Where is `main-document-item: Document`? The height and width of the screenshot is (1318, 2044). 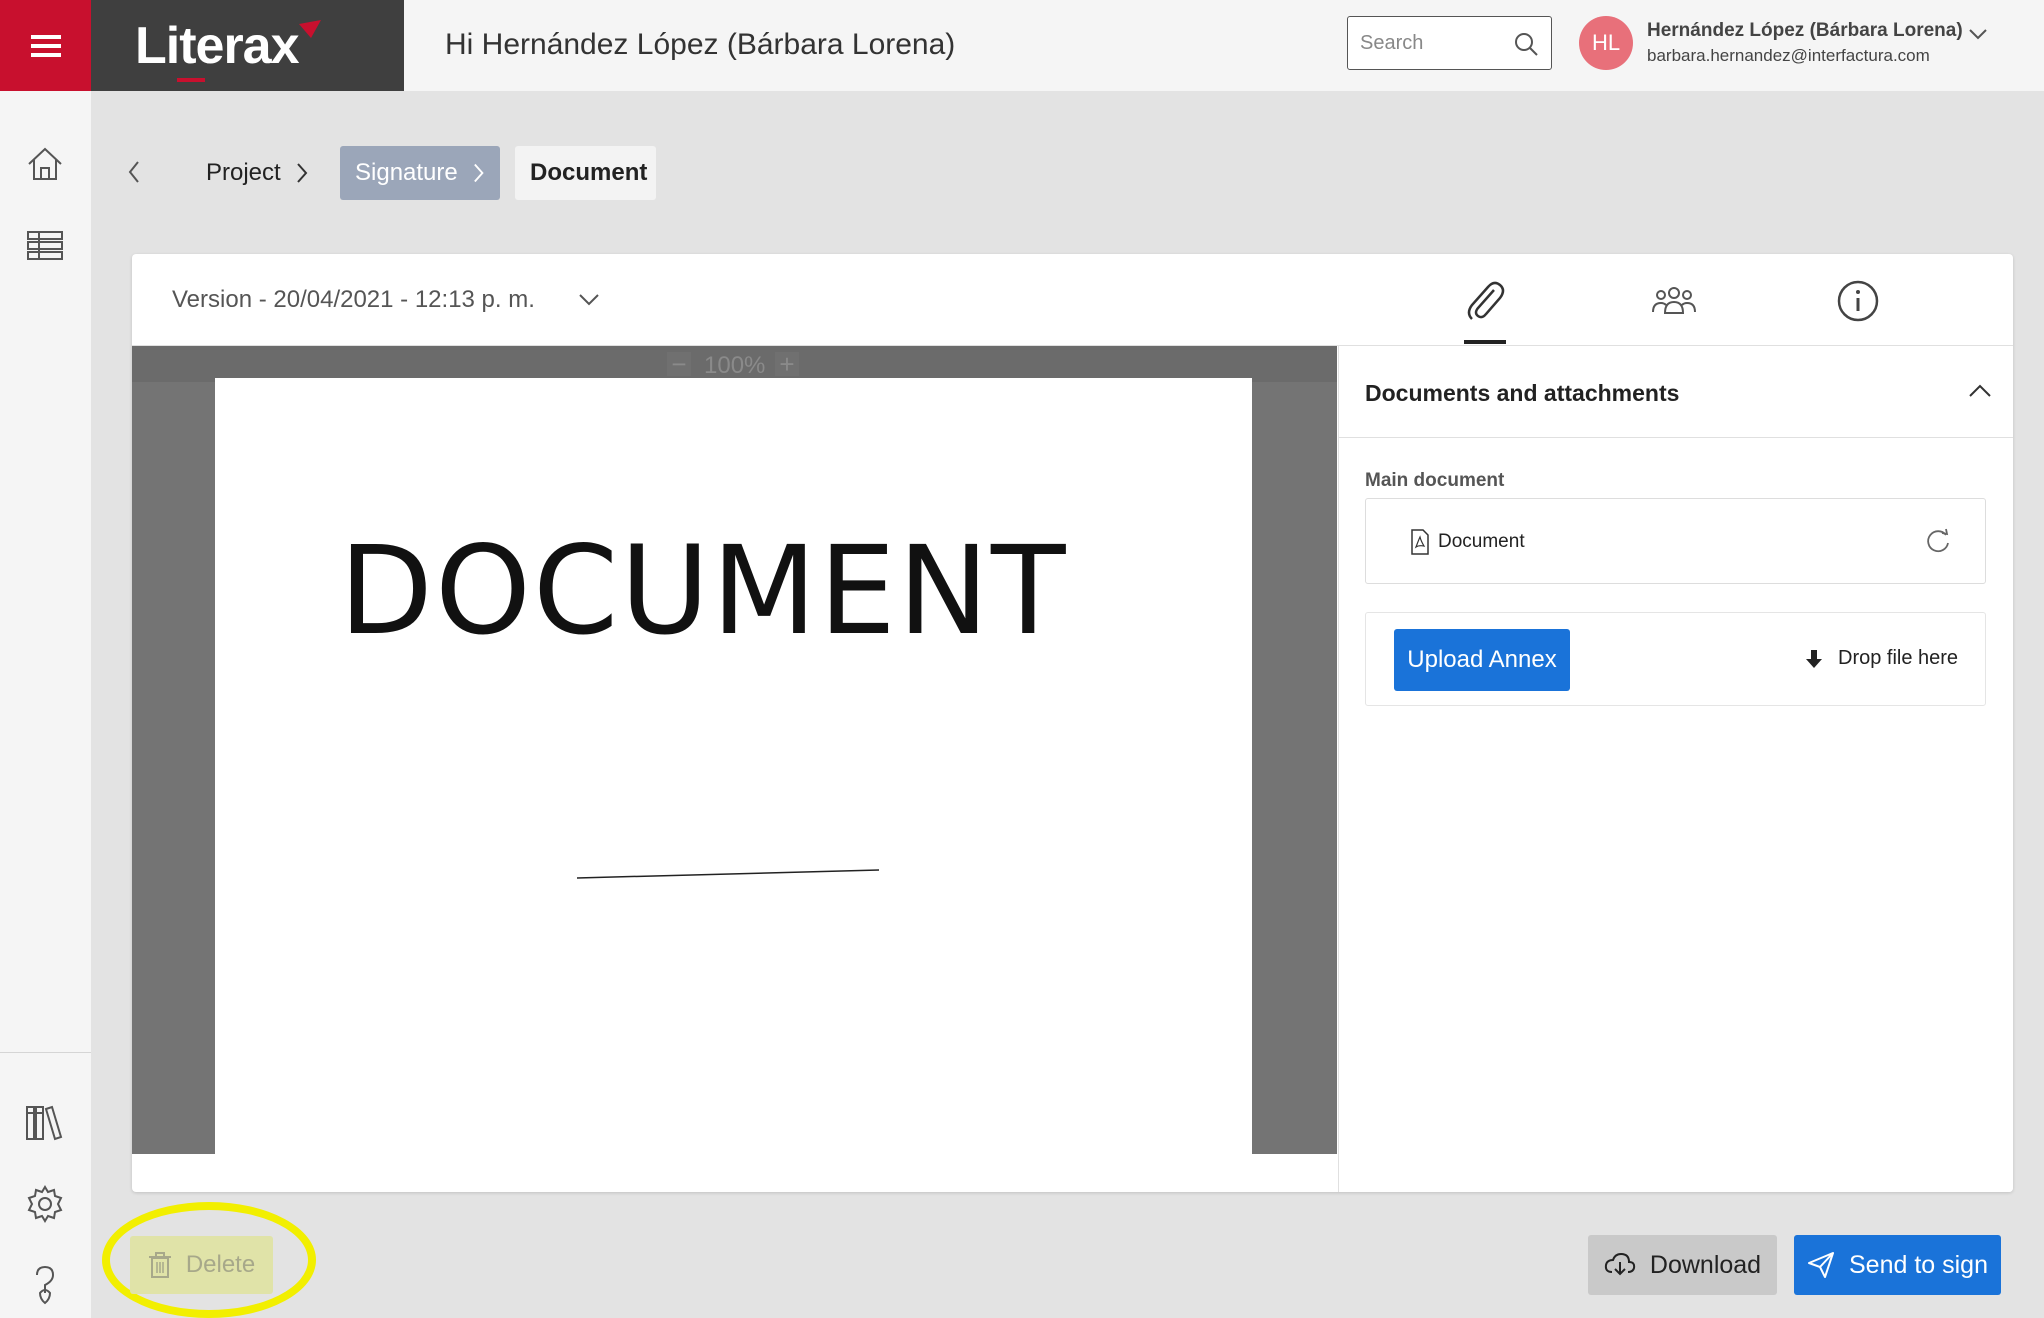
main-document-item: Document is located at coordinates (1675, 541).